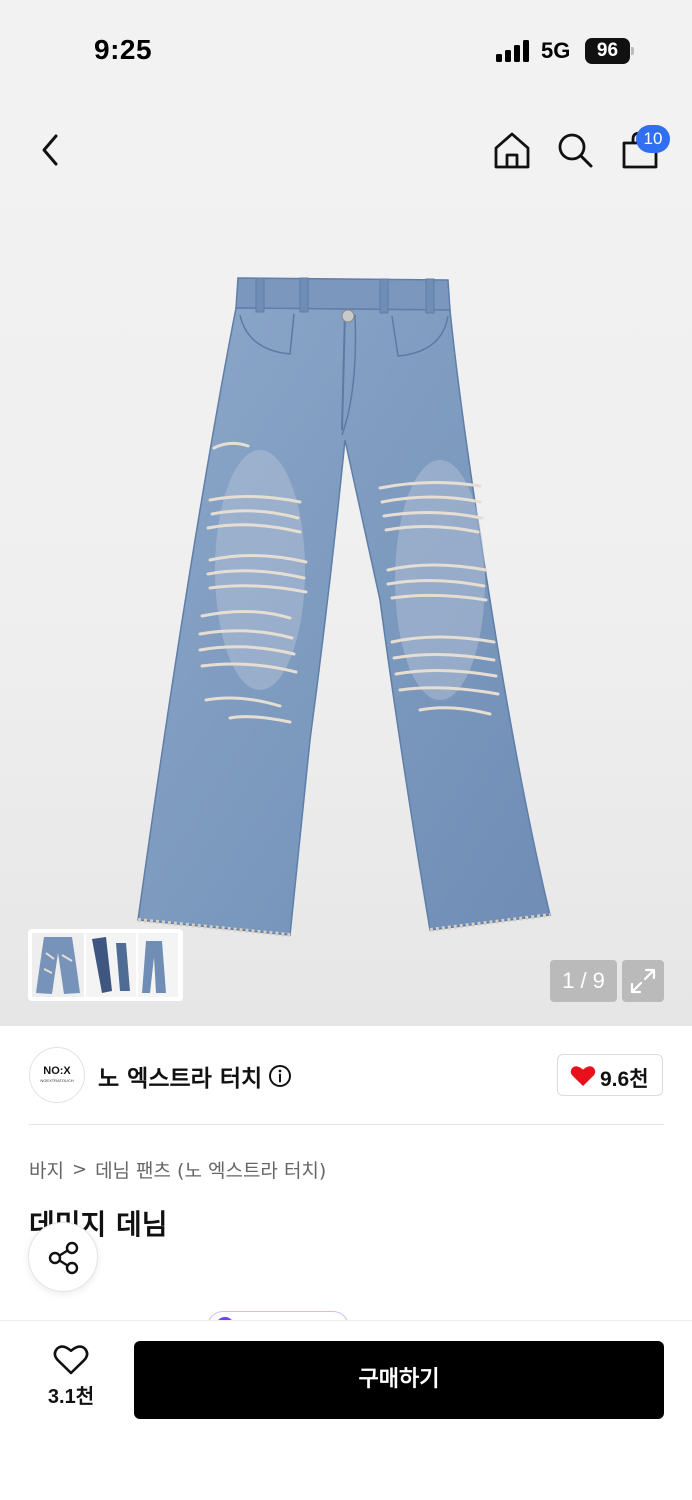 This screenshot has width=692, height=1500. I want to click on brand-name: 노 엑스트라 터치, so click(180, 1076).